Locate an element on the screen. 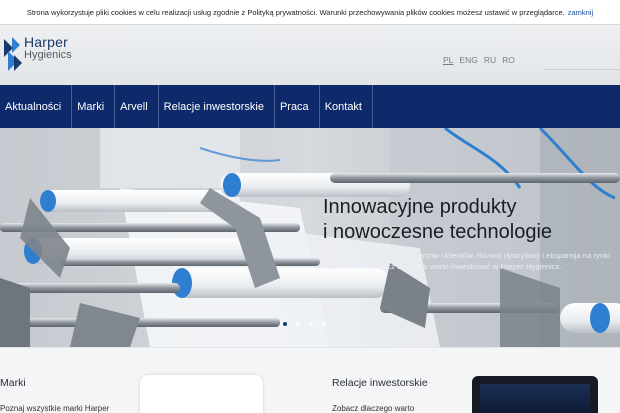  hero-title-line2: i nowoczesne technologie is located at coordinates (438, 232).